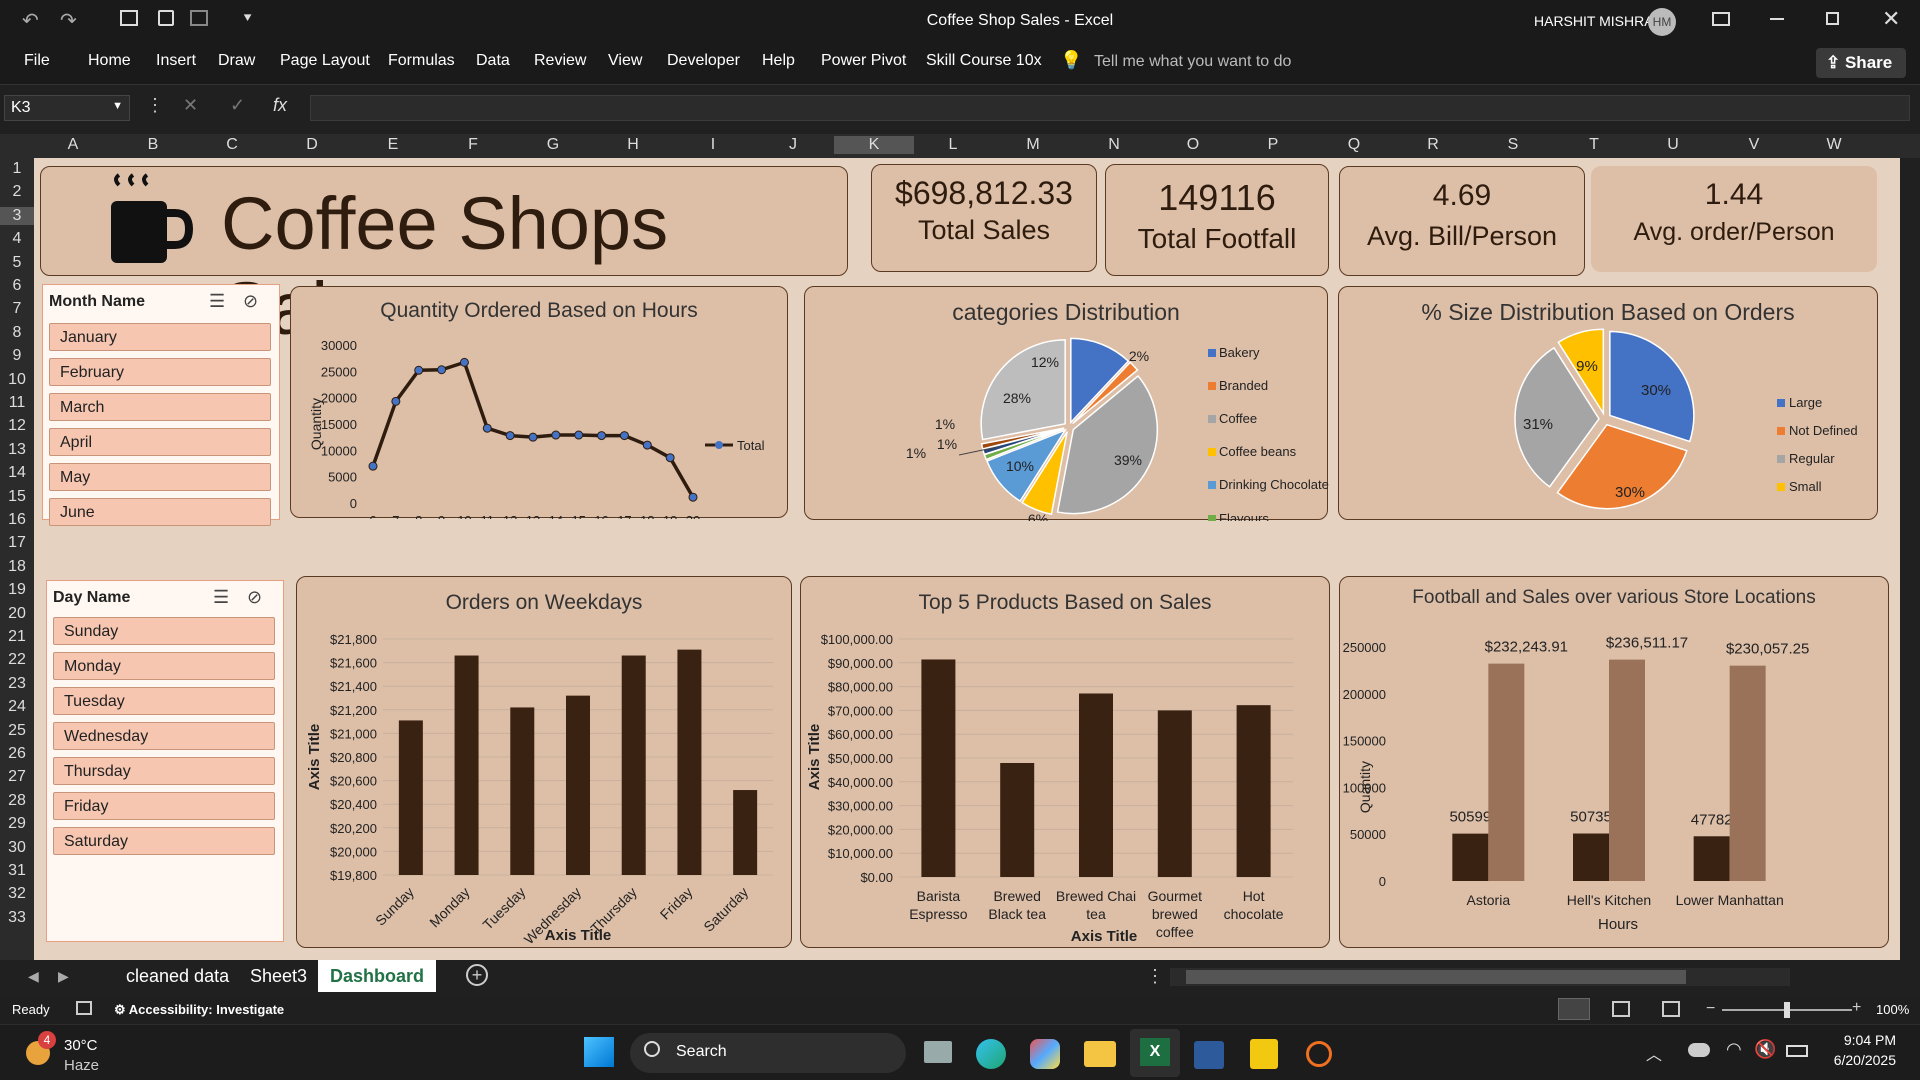  I want to click on accessibility-status: ⚙ Accessibility: Investigate, so click(199, 1010).